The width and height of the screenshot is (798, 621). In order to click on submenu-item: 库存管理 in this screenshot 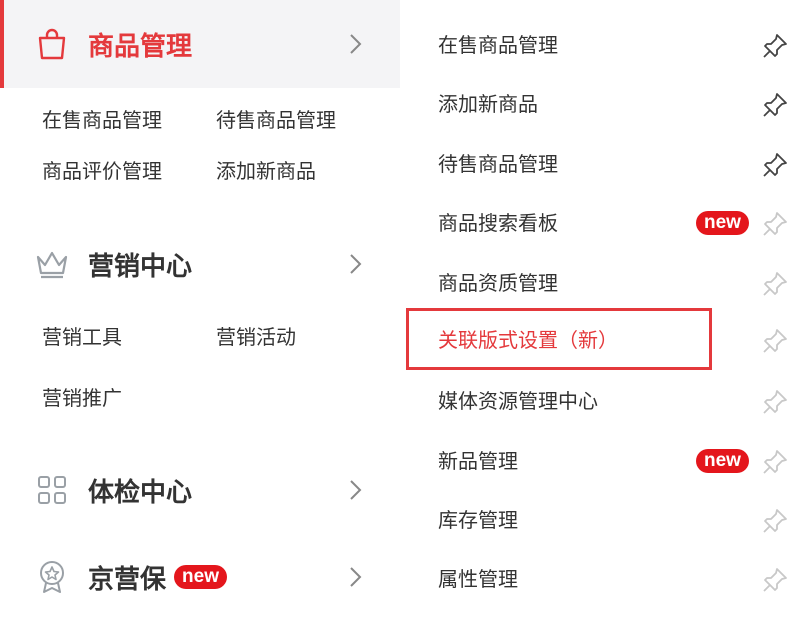, I will do `click(599, 520)`.